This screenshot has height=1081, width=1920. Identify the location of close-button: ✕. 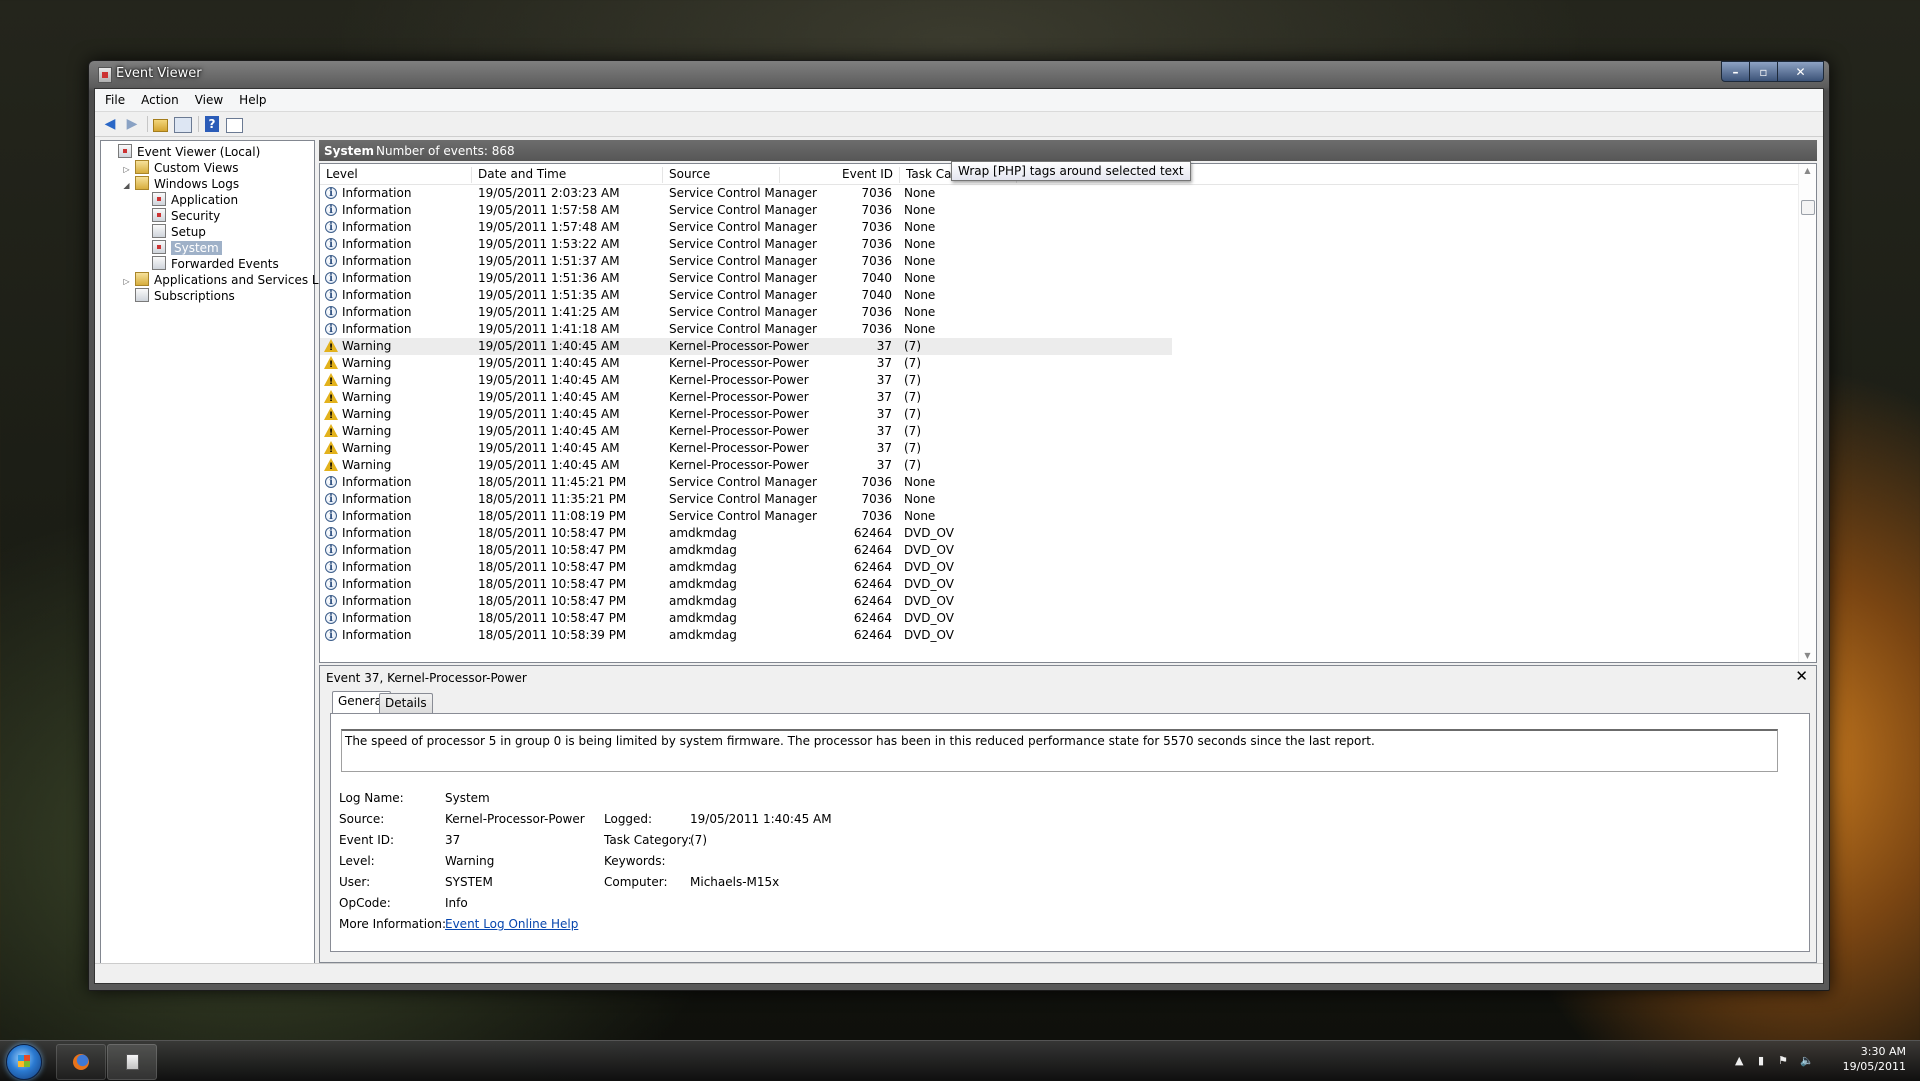
(1800, 71).